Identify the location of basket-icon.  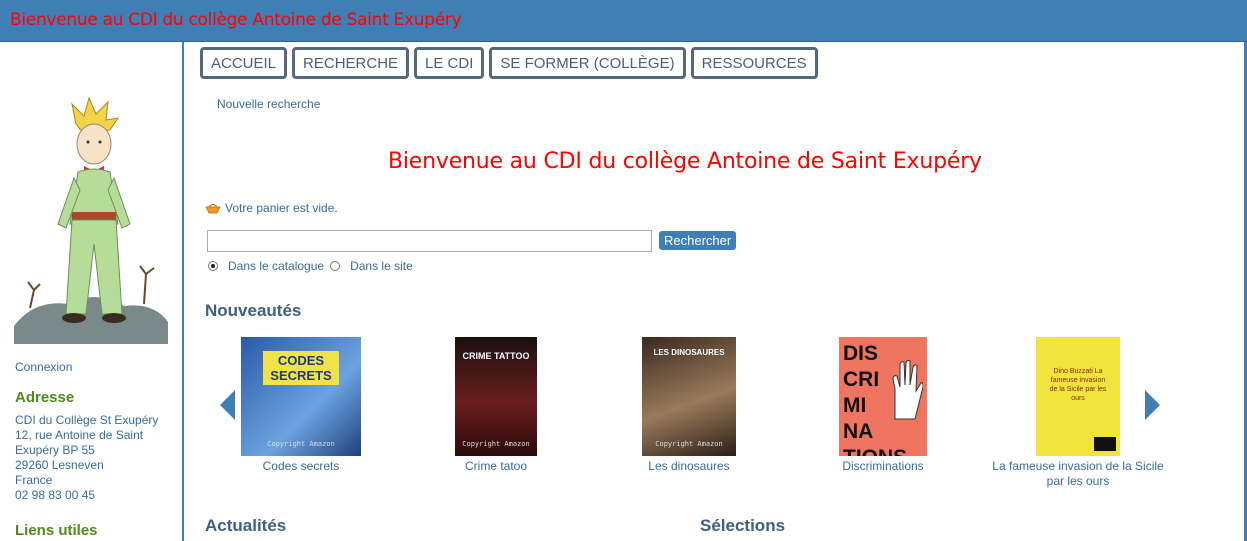
(213, 209).